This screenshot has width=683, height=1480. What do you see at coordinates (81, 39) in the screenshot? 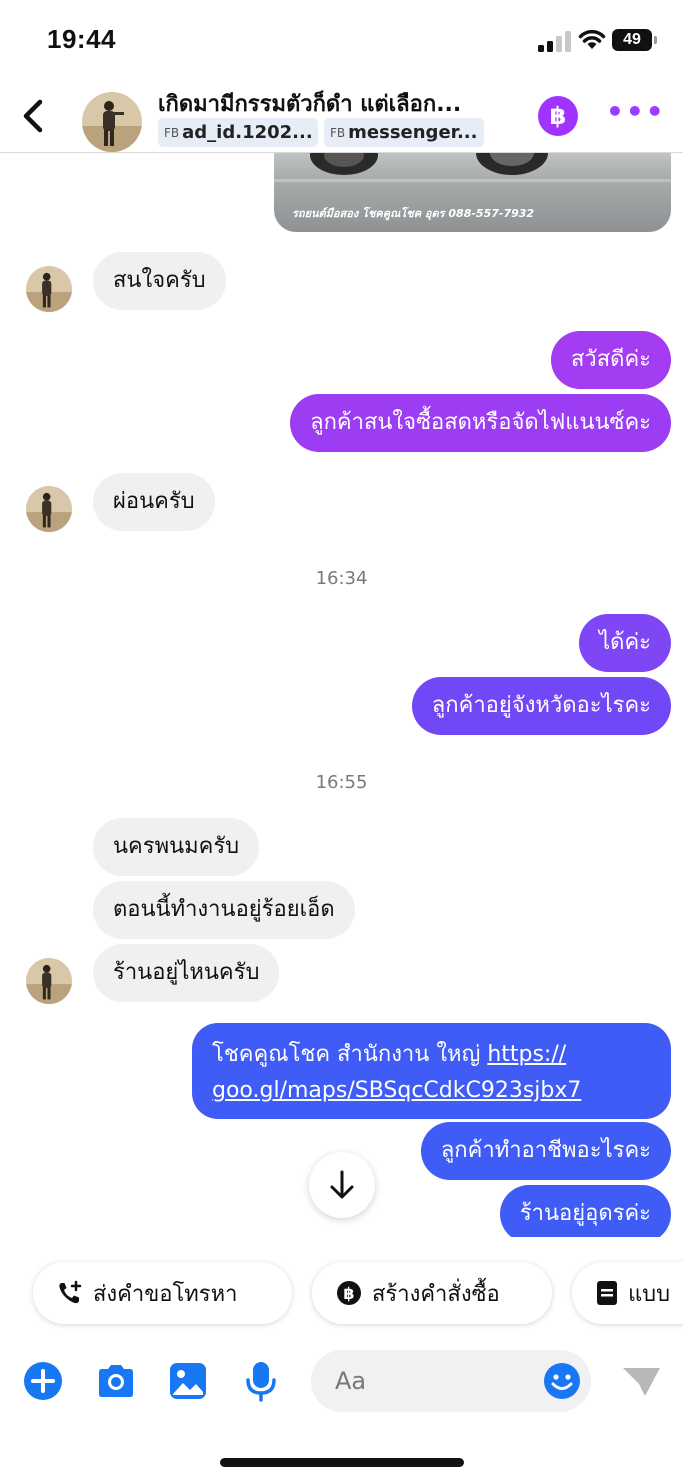
I see `status-time: 19:44` at bounding box center [81, 39].